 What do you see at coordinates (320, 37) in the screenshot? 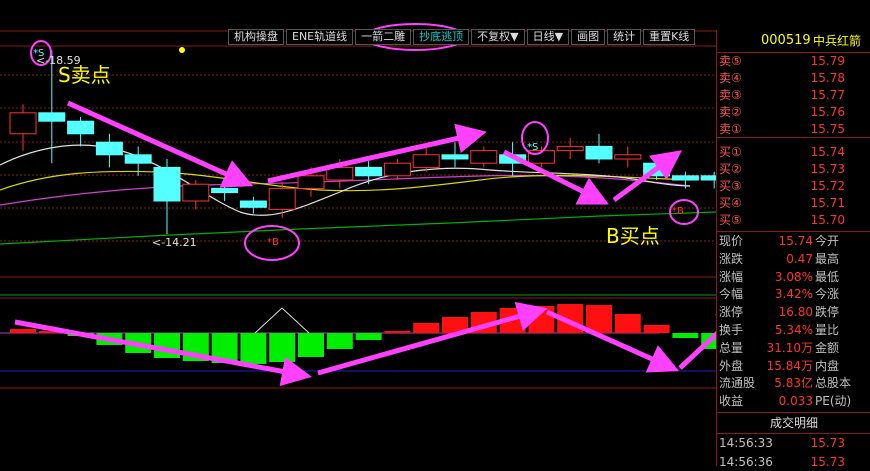
I see `toolbar-button: ENE轨道线` at bounding box center [320, 37].